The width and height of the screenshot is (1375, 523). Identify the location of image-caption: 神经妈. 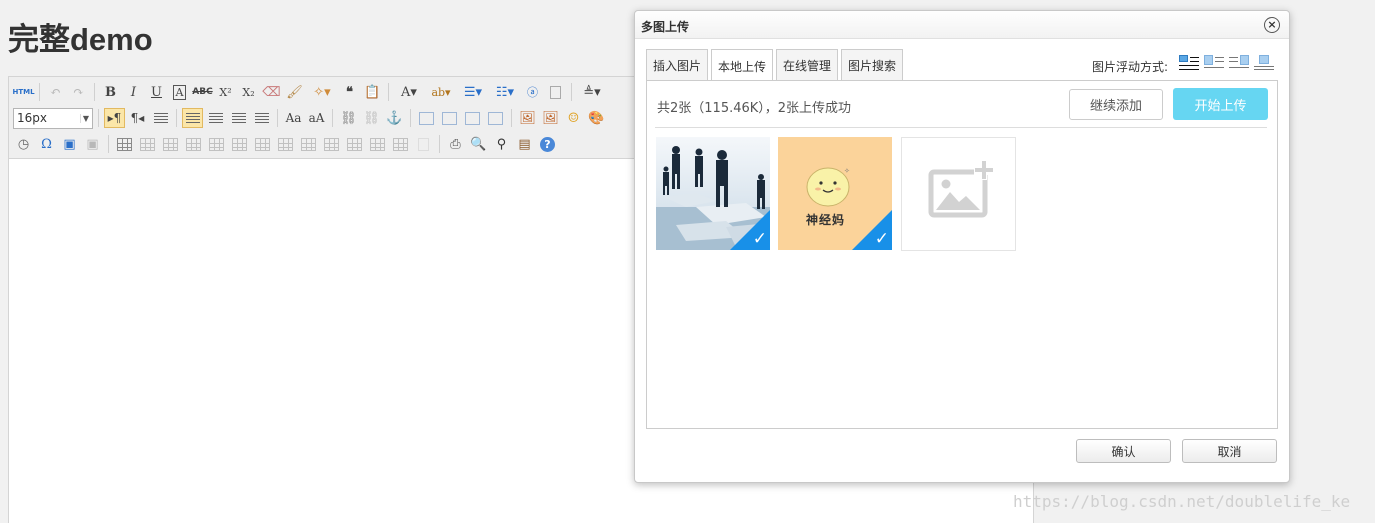
(826, 220).